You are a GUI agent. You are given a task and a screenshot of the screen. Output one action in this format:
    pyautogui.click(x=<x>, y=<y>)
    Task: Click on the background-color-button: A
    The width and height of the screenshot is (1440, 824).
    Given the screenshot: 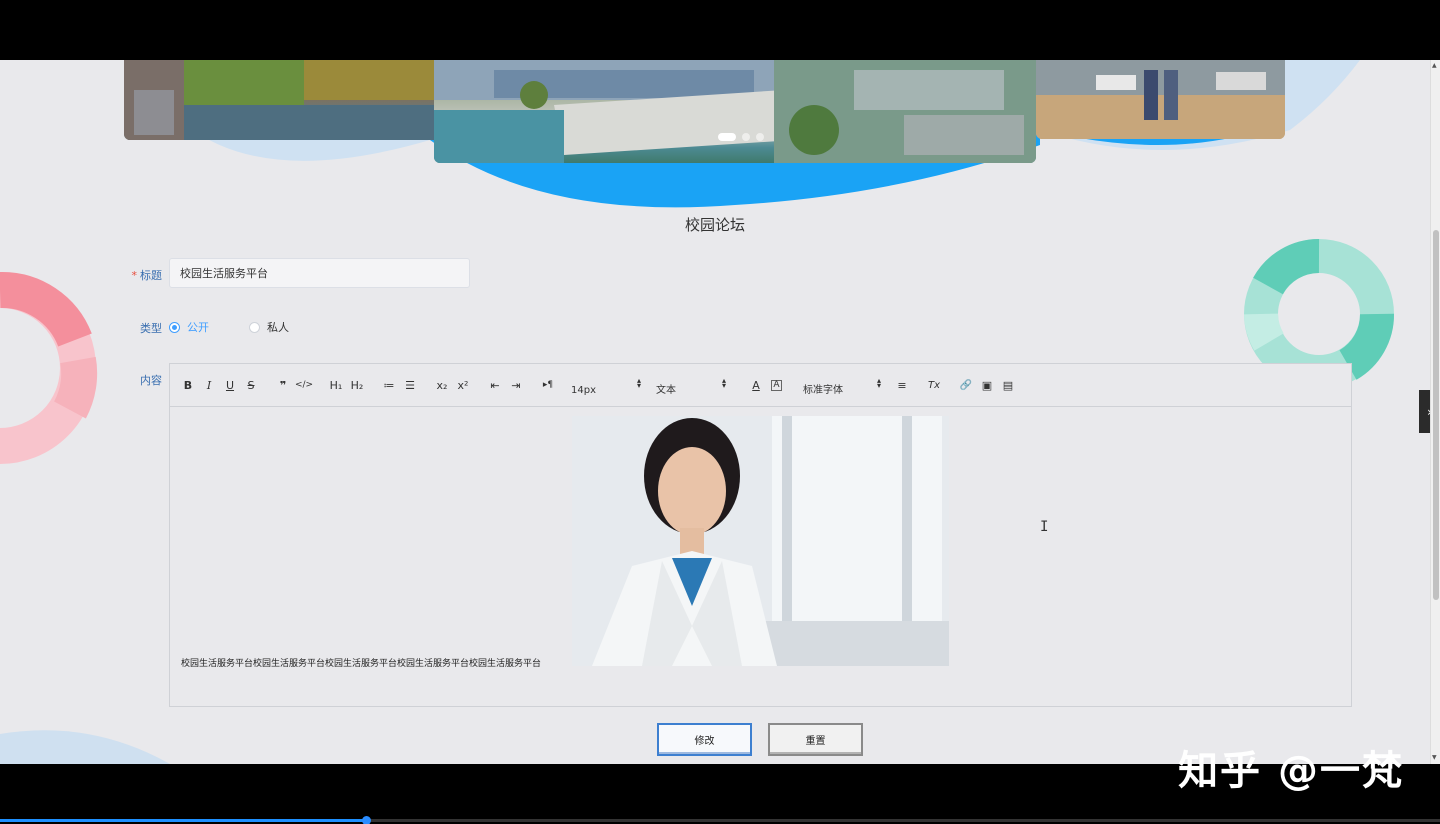 What is the action you would take?
    pyautogui.click(x=776, y=385)
    